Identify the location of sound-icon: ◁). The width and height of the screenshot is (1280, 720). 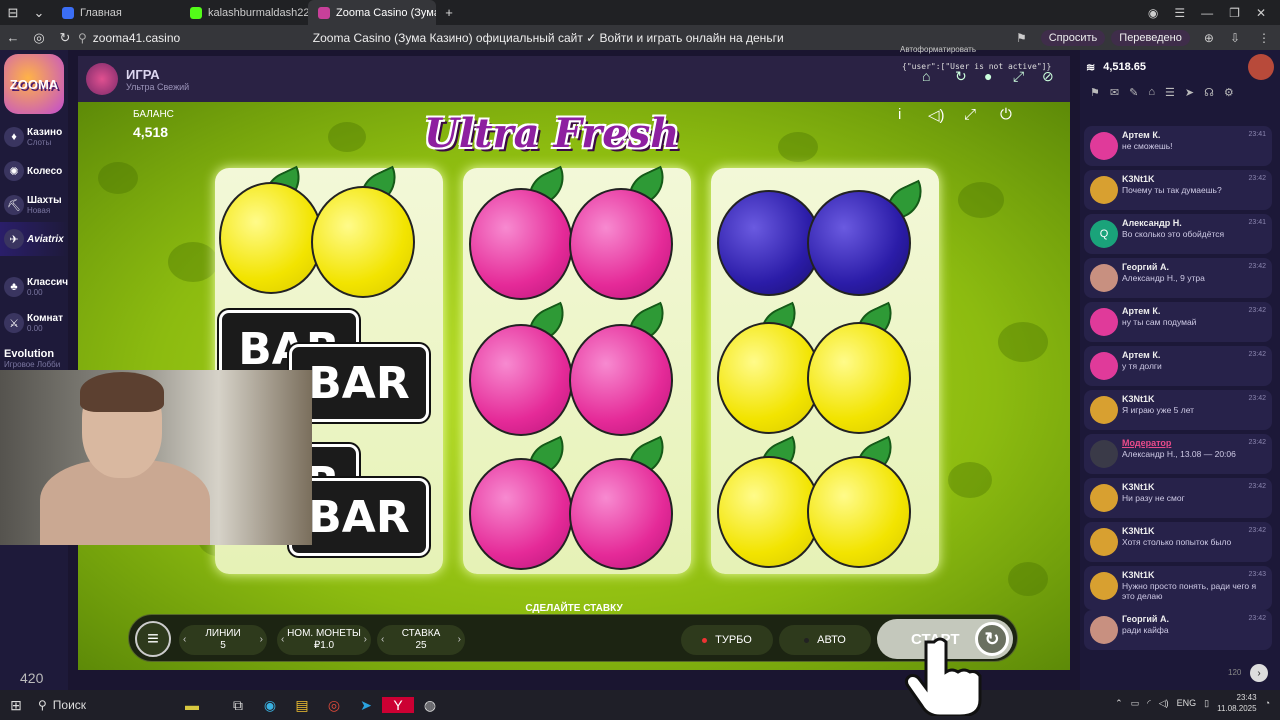
(936, 115).